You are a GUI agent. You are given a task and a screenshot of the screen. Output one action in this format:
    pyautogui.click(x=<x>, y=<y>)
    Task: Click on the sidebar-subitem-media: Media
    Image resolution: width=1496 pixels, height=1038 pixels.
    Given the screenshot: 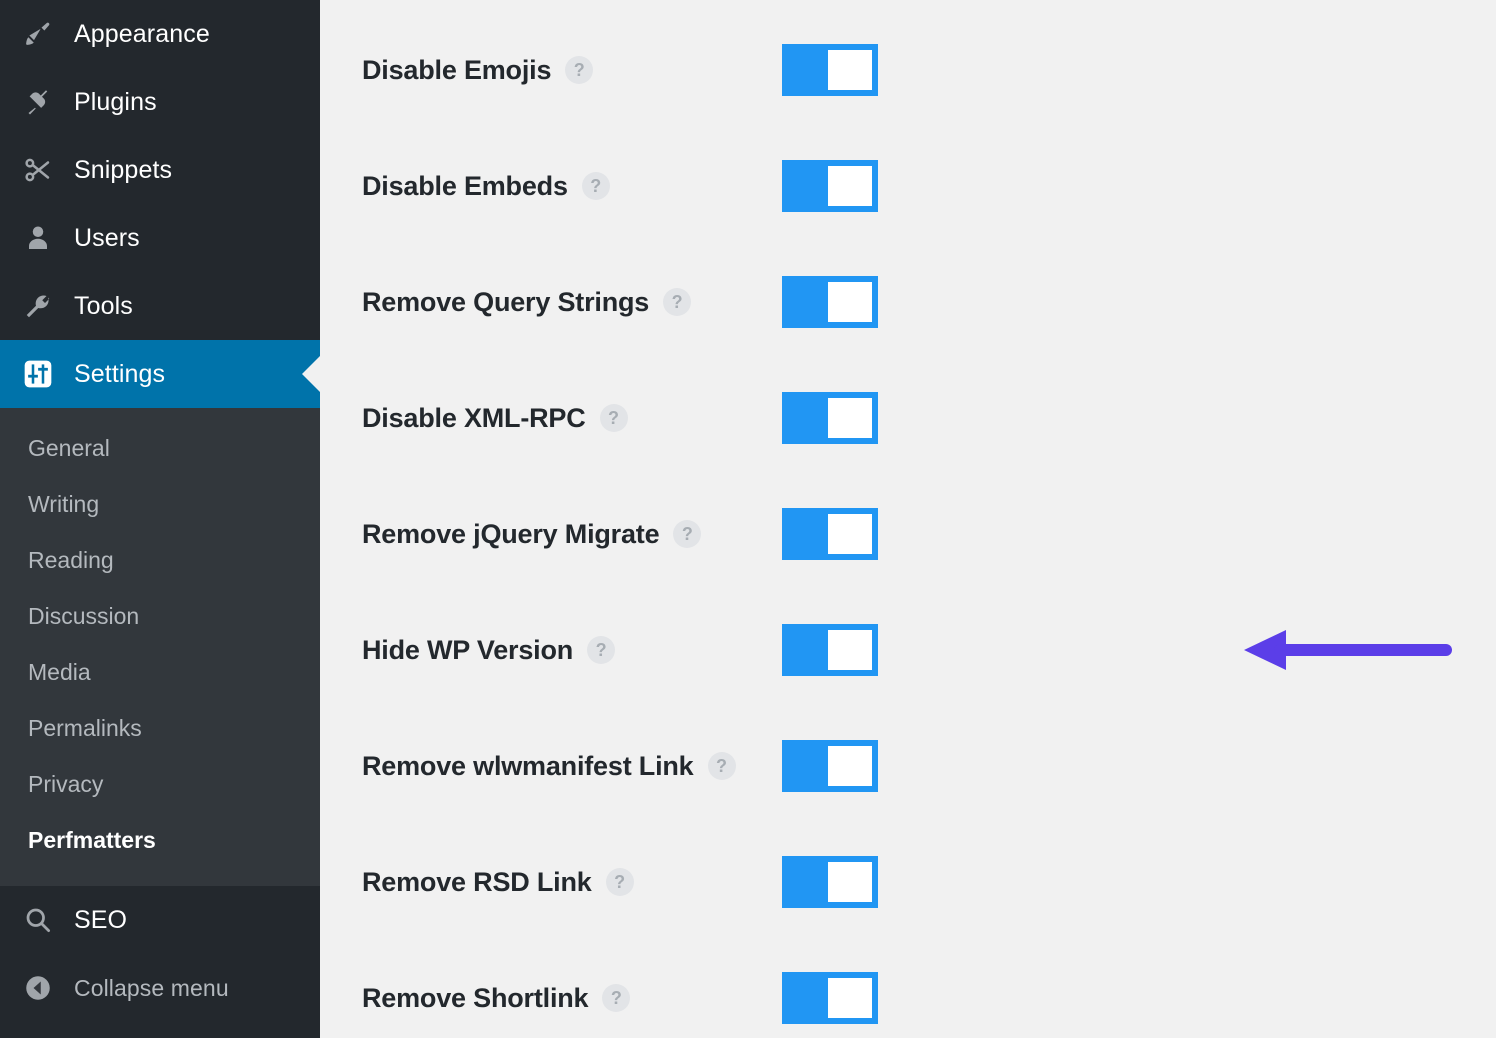 What is the action you would take?
    pyautogui.click(x=160, y=672)
    